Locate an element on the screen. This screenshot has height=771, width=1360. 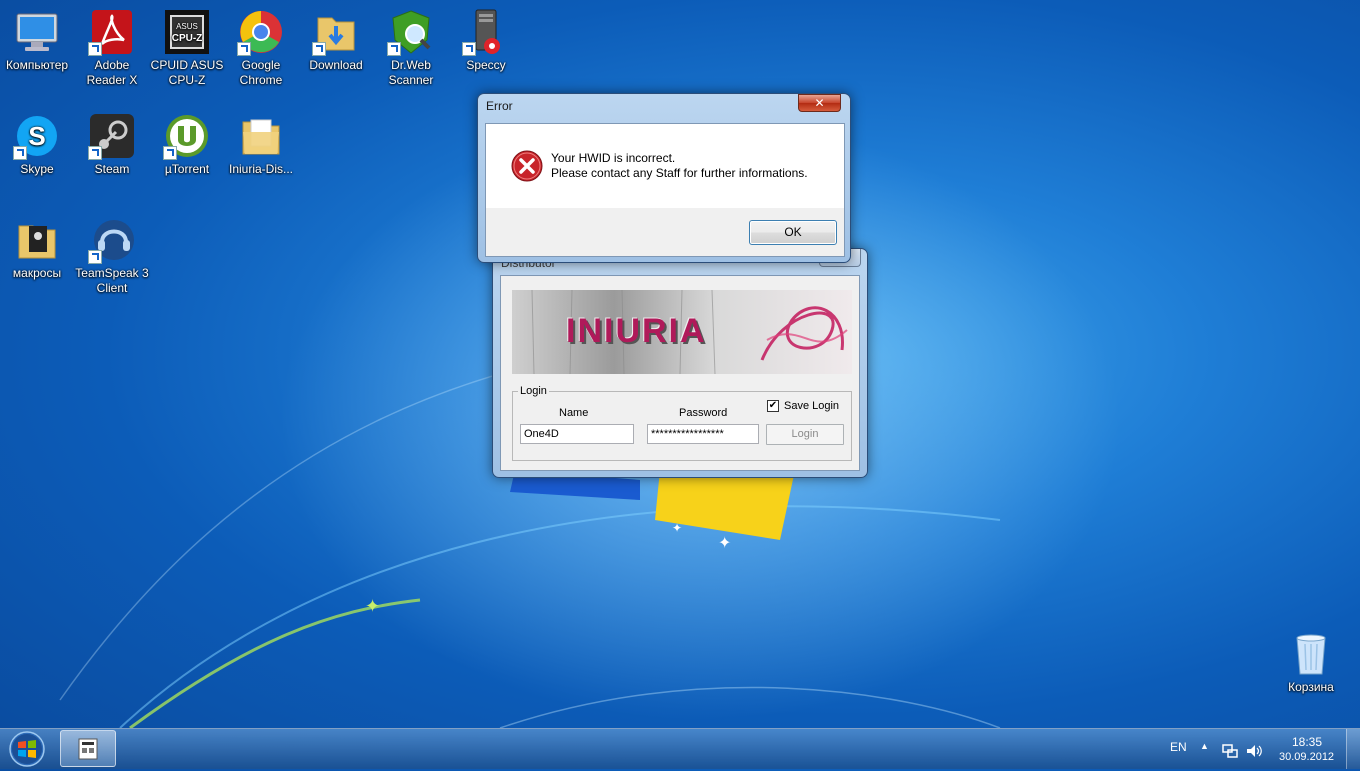
icon-label: Speccy is located at coordinates (486, 65).